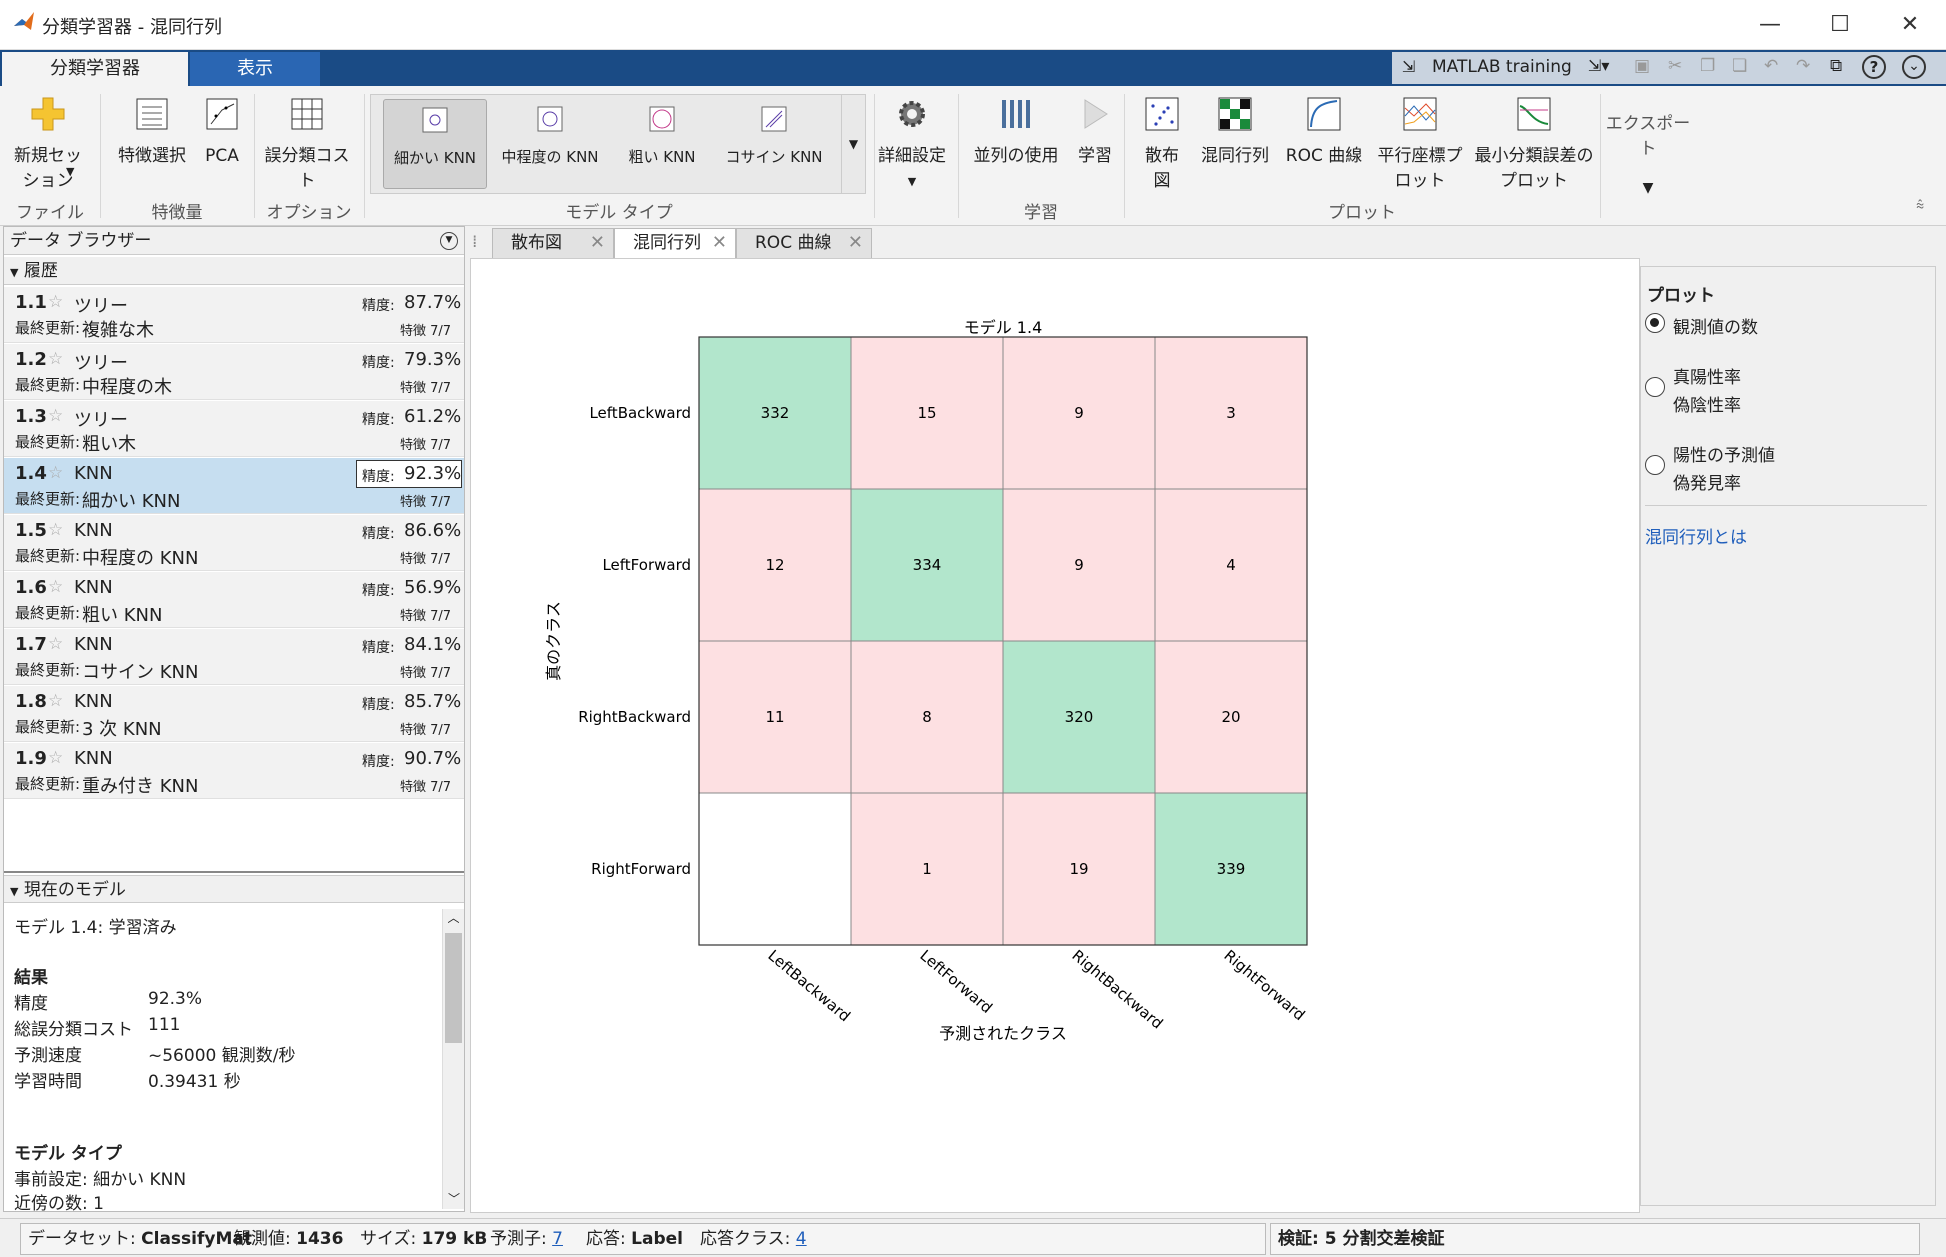 This screenshot has height=1257, width=1946. What do you see at coordinates (378, 306) in the screenshot?
I see `accuracy-label: 精度:` at bounding box center [378, 306].